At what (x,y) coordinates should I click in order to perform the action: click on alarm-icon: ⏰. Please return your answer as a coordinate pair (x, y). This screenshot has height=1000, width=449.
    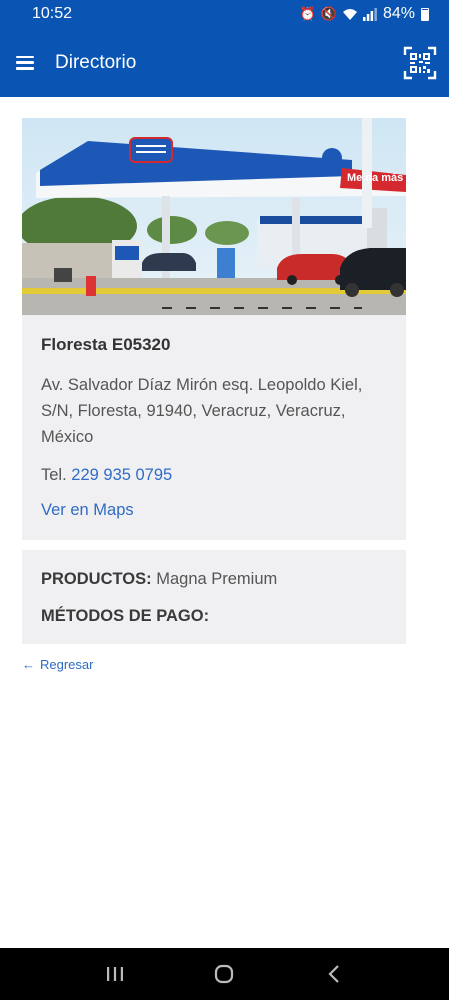
    Looking at the image, I should click on (307, 13).